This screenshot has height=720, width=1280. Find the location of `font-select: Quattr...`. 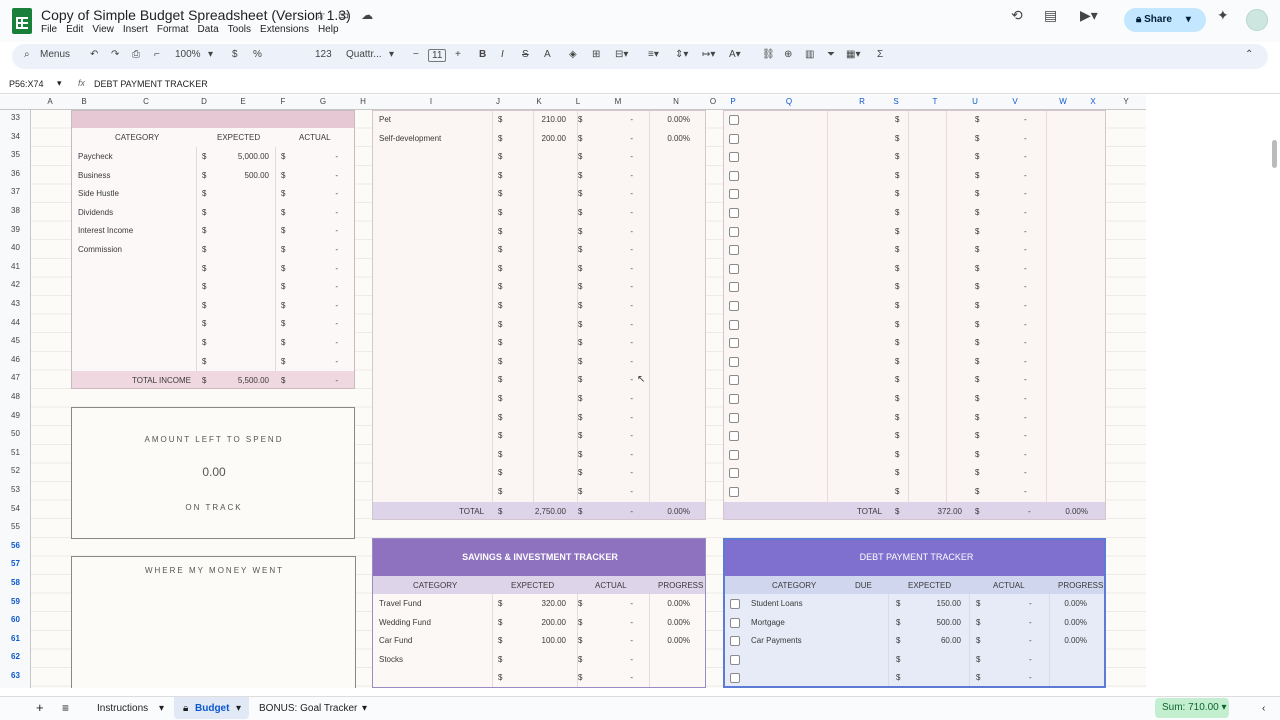

font-select: Quattr... is located at coordinates (364, 54).